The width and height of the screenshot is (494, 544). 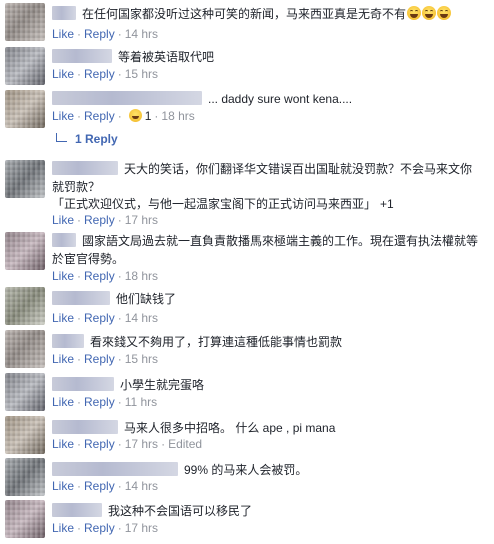 What do you see at coordinates (214, 204) in the screenshot?
I see `quoted-text: 「正式欢迎仪式，与他一起温家宝阁下的正式访问马来西亚」` at bounding box center [214, 204].